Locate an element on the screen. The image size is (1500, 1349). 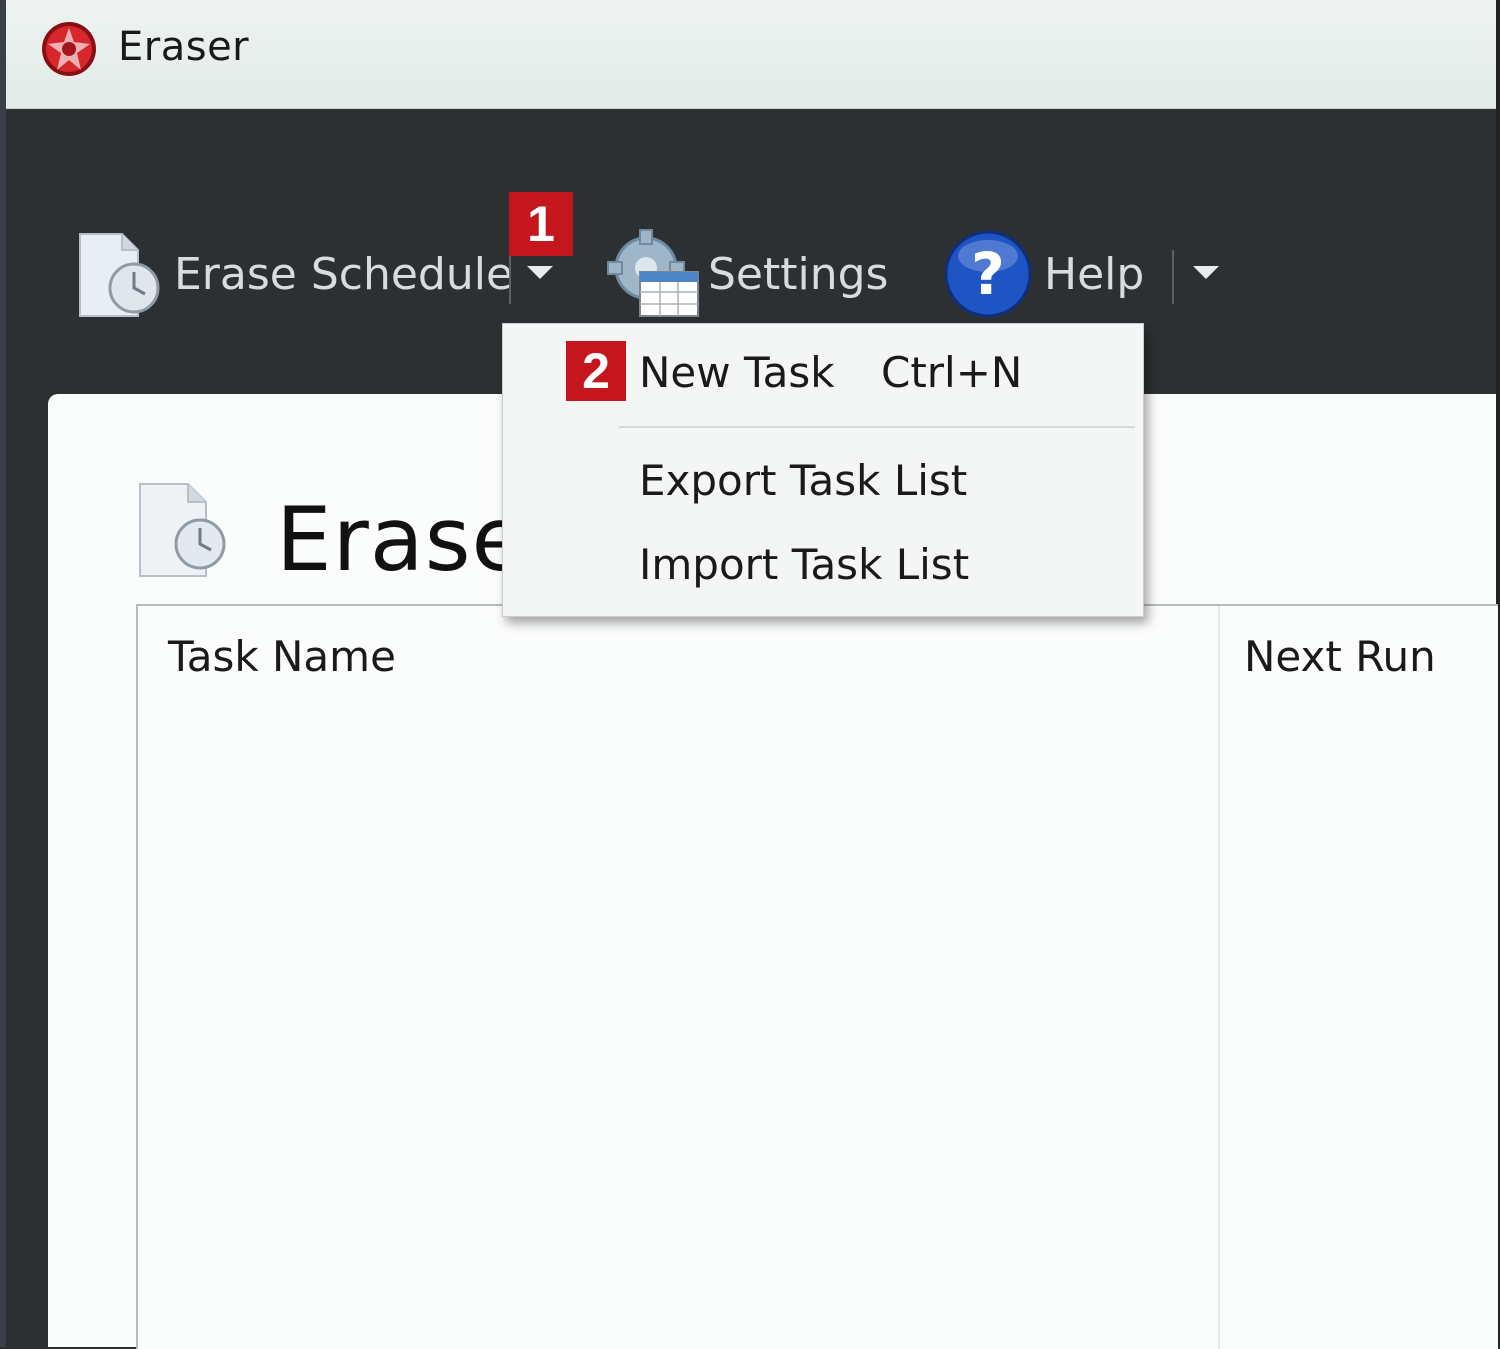
toolbar-separator is located at coordinates (510, 278).